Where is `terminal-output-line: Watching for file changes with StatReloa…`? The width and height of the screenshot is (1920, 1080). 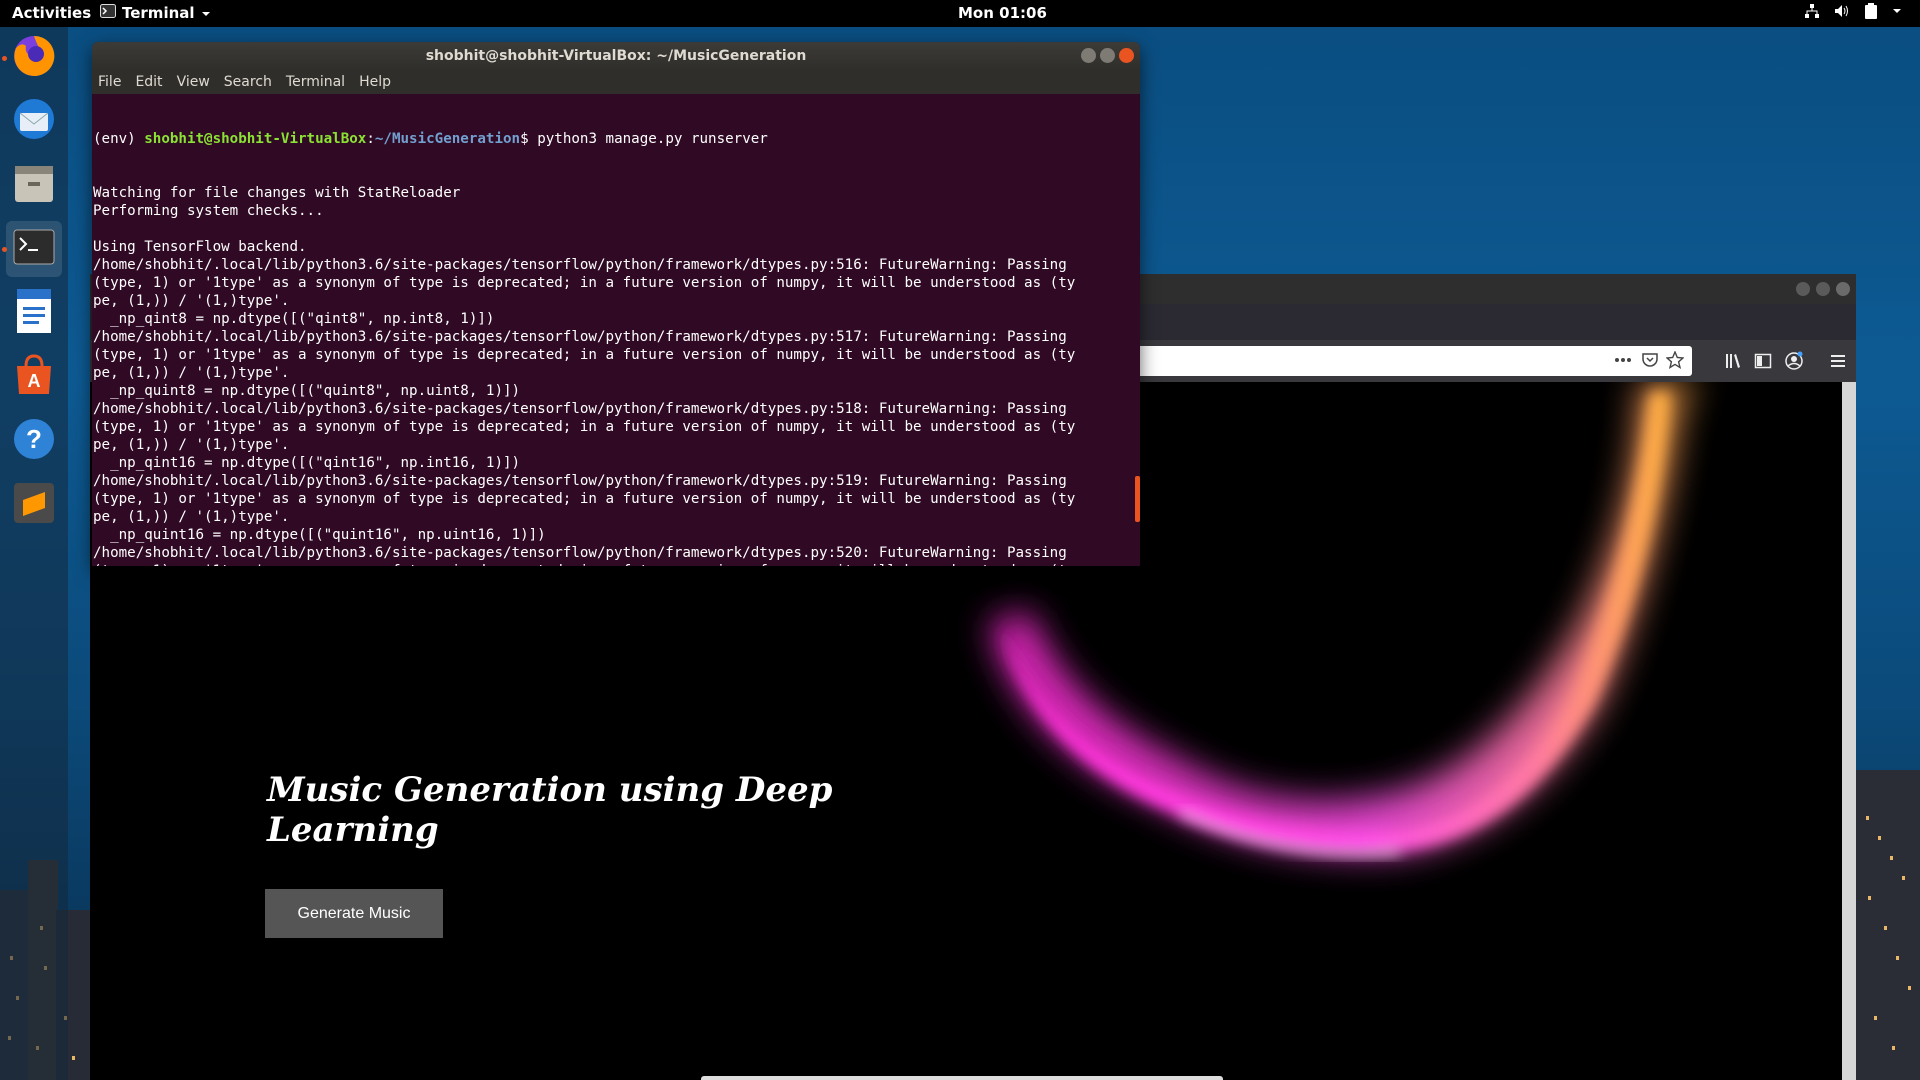
terminal-output-line: Watching for file changes with StatReloa… is located at coordinates (277, 193).